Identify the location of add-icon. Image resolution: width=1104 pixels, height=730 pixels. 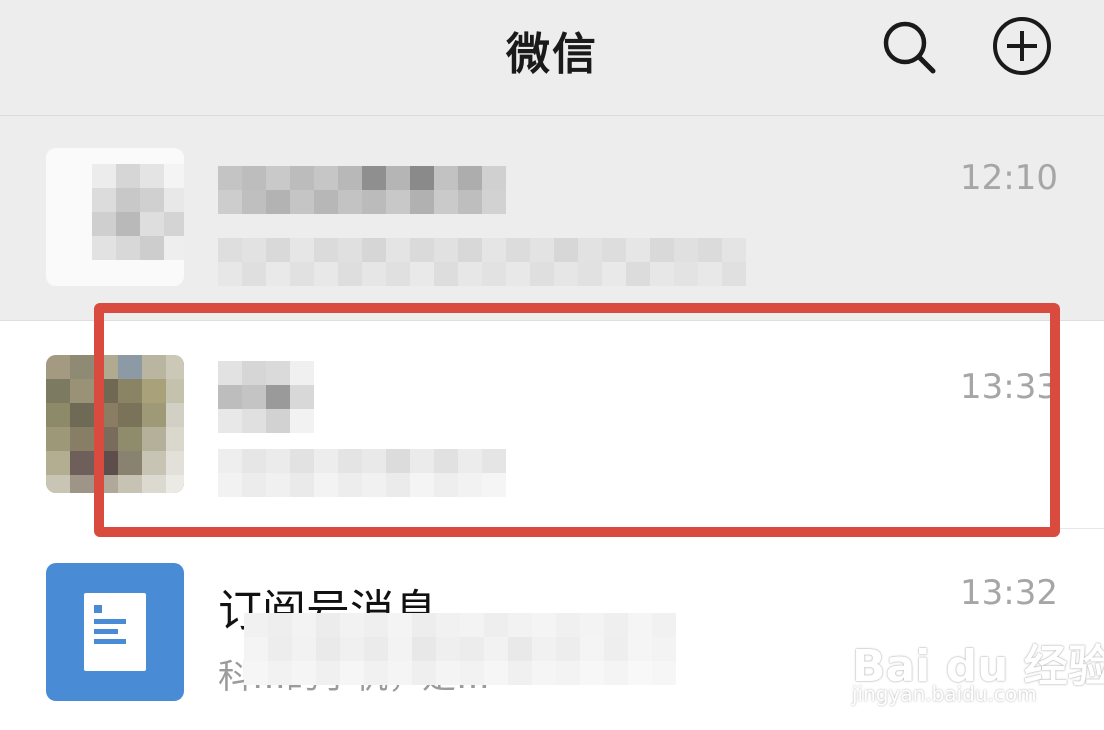
(1022, 46).